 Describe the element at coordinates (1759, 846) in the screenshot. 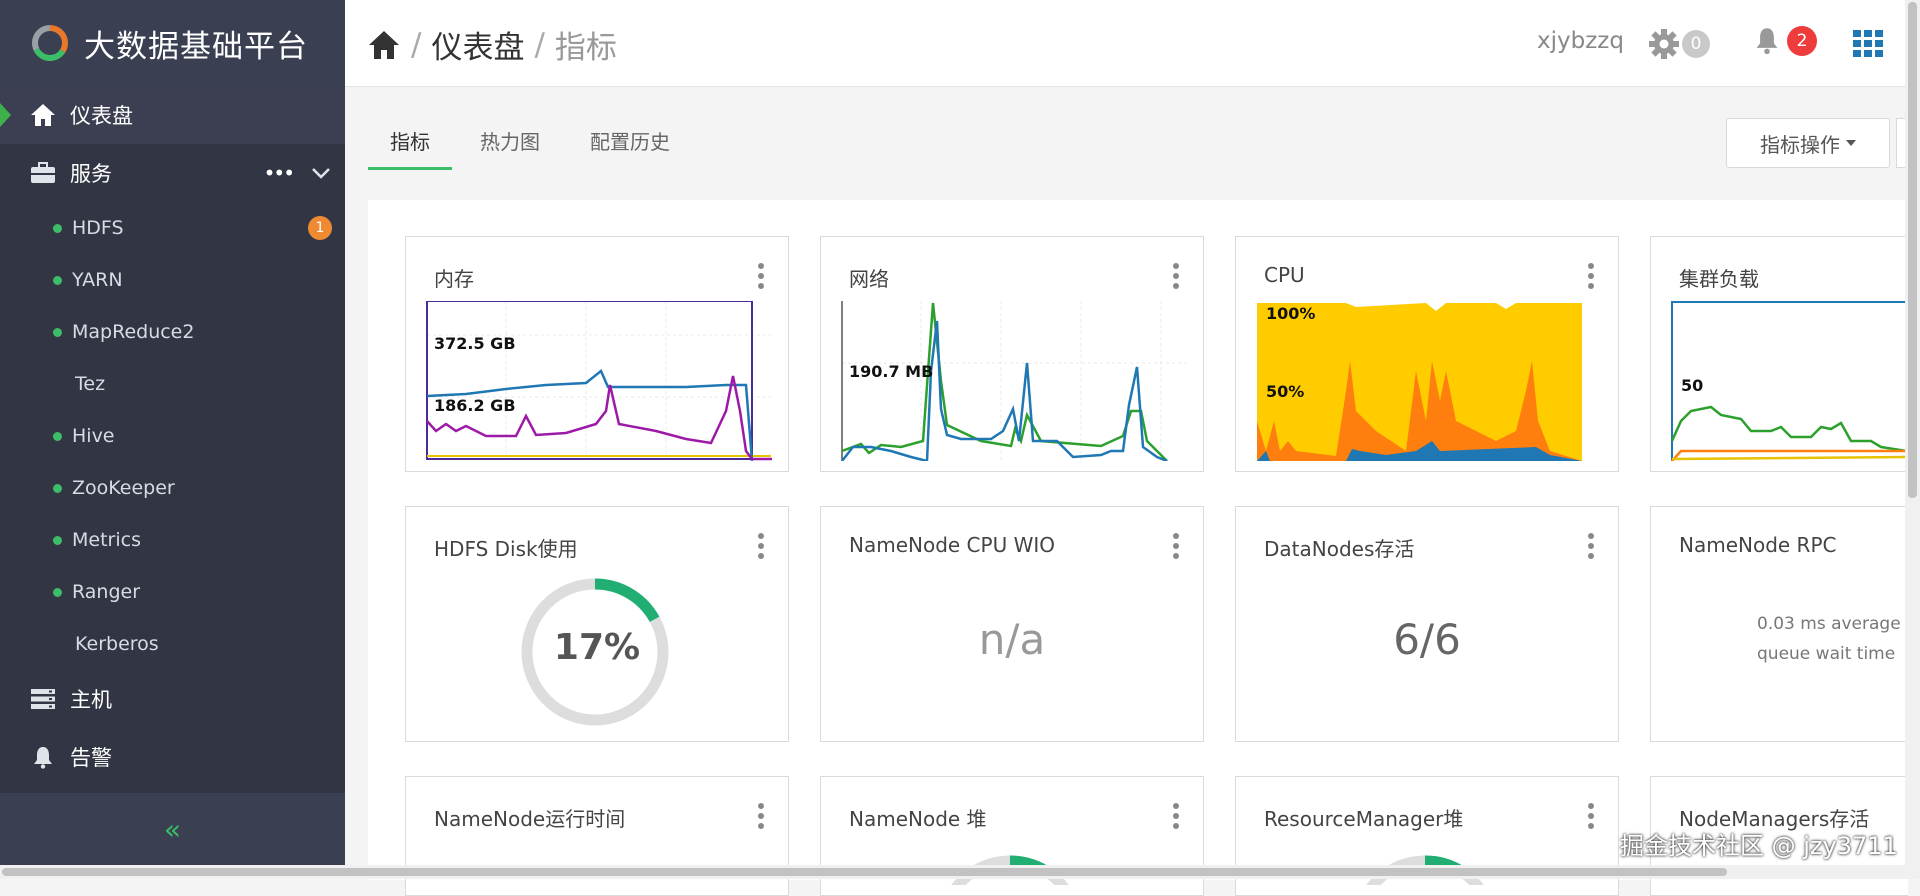

I see `watermark: 掘金技术社区 @ jzy3711` at that location.